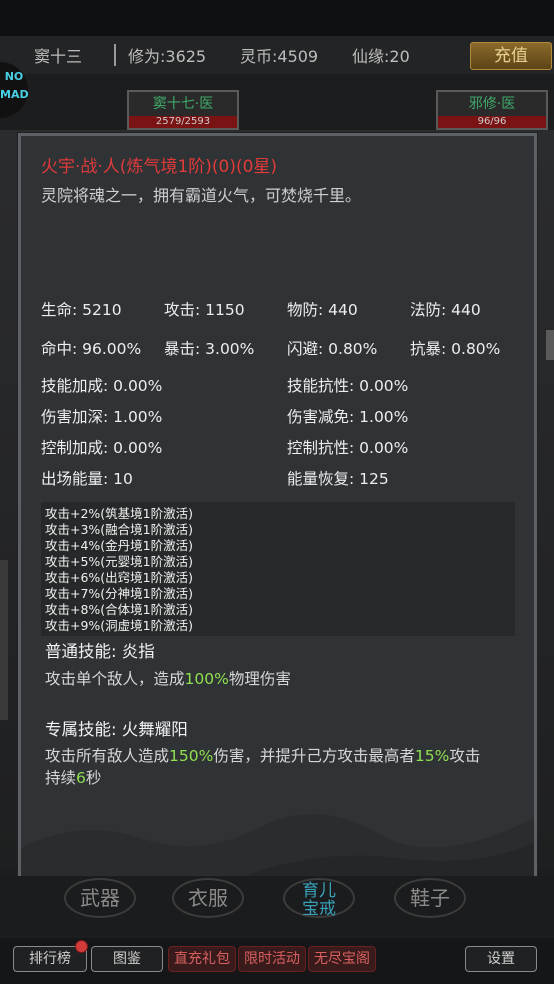 This screenshot has width=554, height=984. Describe the element at coordinates (119, 561) in the screenshot. I see `activation-item: 攻击+5%(元婴境1阶激活)` at that location.